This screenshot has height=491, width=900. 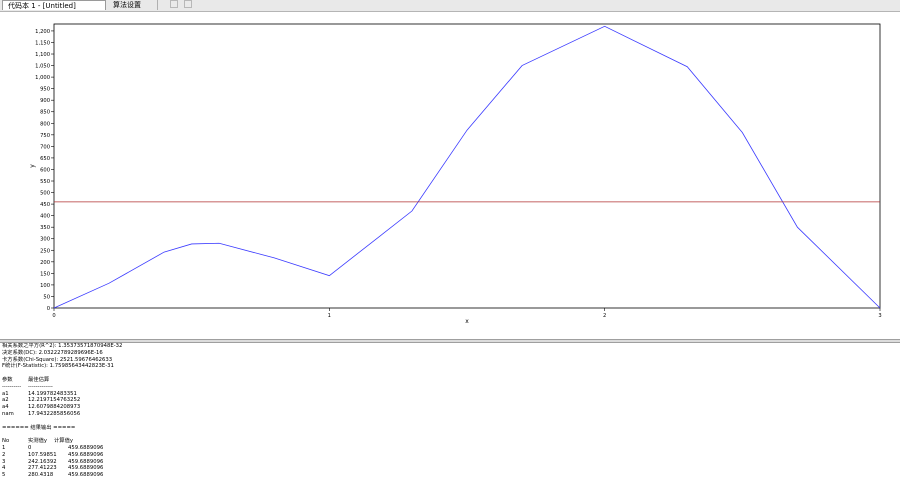 What do you see at coordinates (8, 413) in the screenshot?
I see `param-name: nam` at bounding box center [8, 413].